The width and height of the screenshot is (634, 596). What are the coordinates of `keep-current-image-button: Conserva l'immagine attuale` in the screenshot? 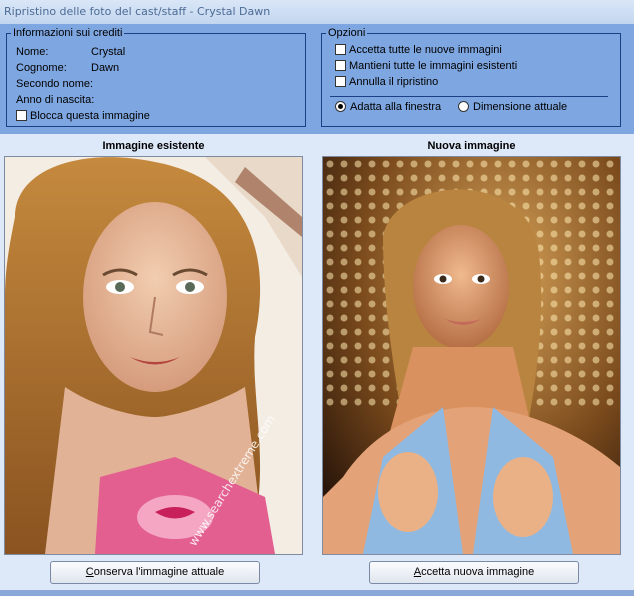 It's located at (155, 572).